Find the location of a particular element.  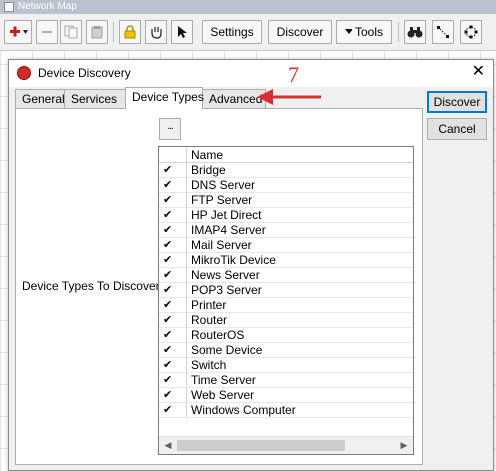

layout-diagonal-button is located at coordinates (443, 32).